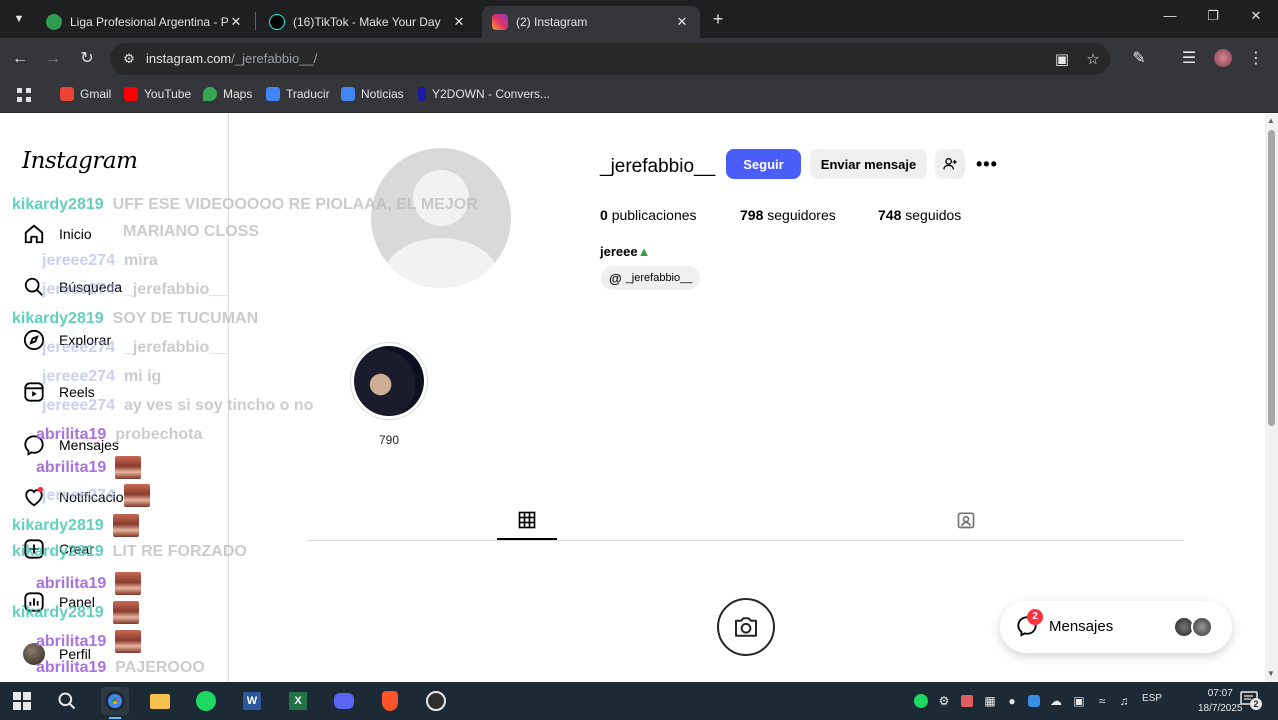 This screenshot has width=1278, height=720. What do you see at coordinates (441, 218) in the screenshot?
I see `profile-picture` at bounding box center [441, 218].